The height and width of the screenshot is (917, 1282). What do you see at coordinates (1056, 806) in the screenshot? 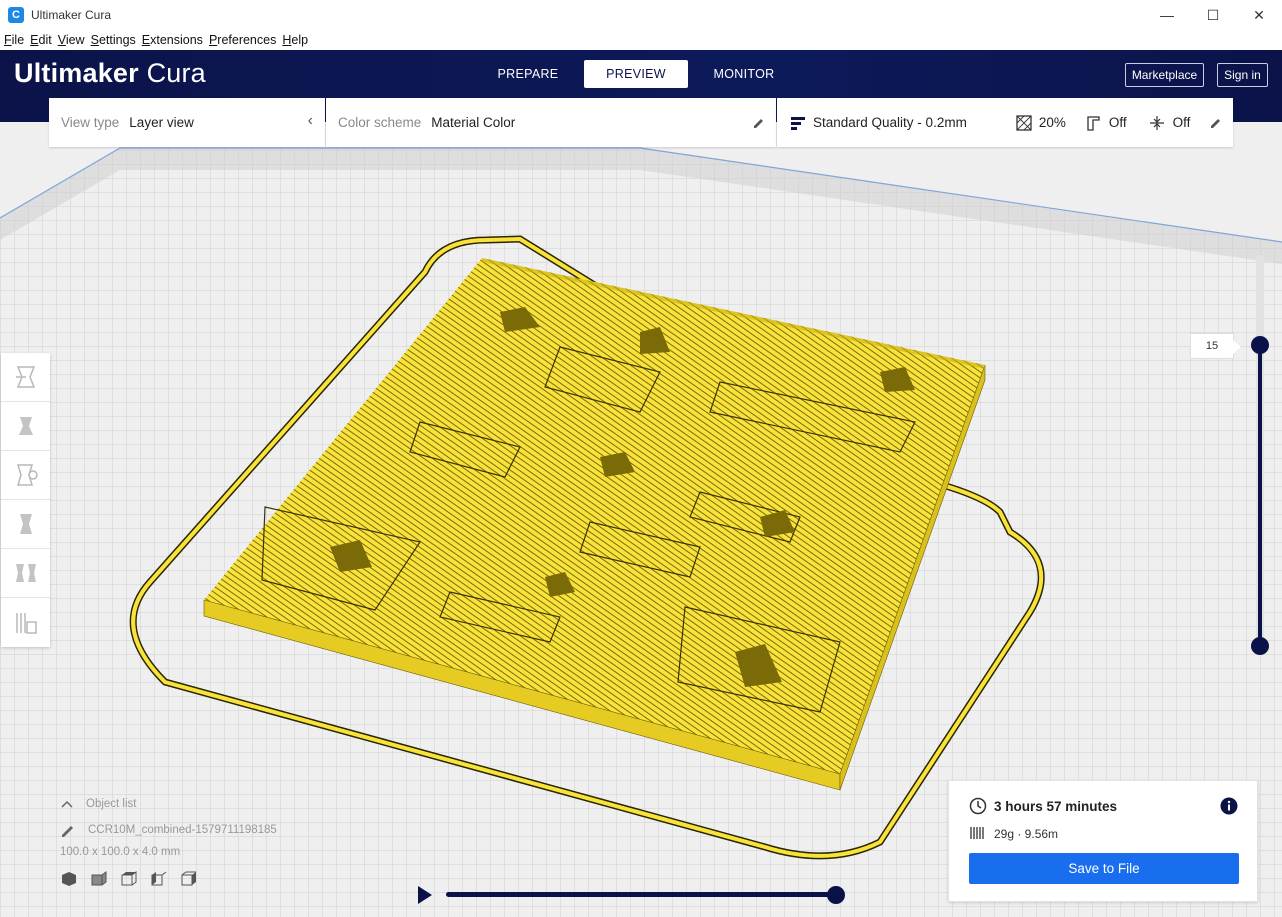
I see `print-time: 3 hours 57 minutes` at bounding box center [1056, 806].